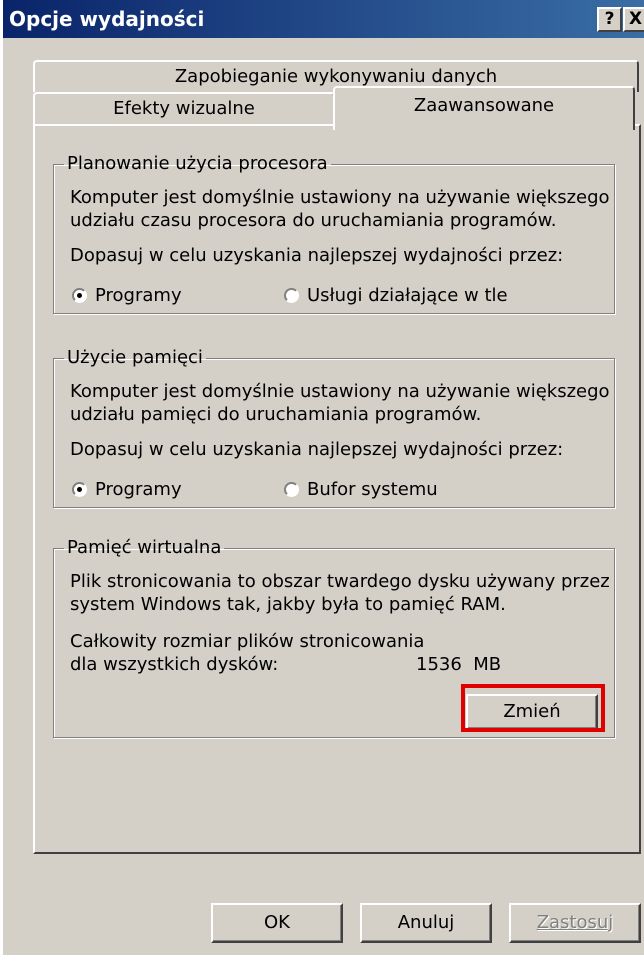 The height and width of the screenshot is (955, 644). I want to click on memory-programs-radio: Programy, so click(127, 489).